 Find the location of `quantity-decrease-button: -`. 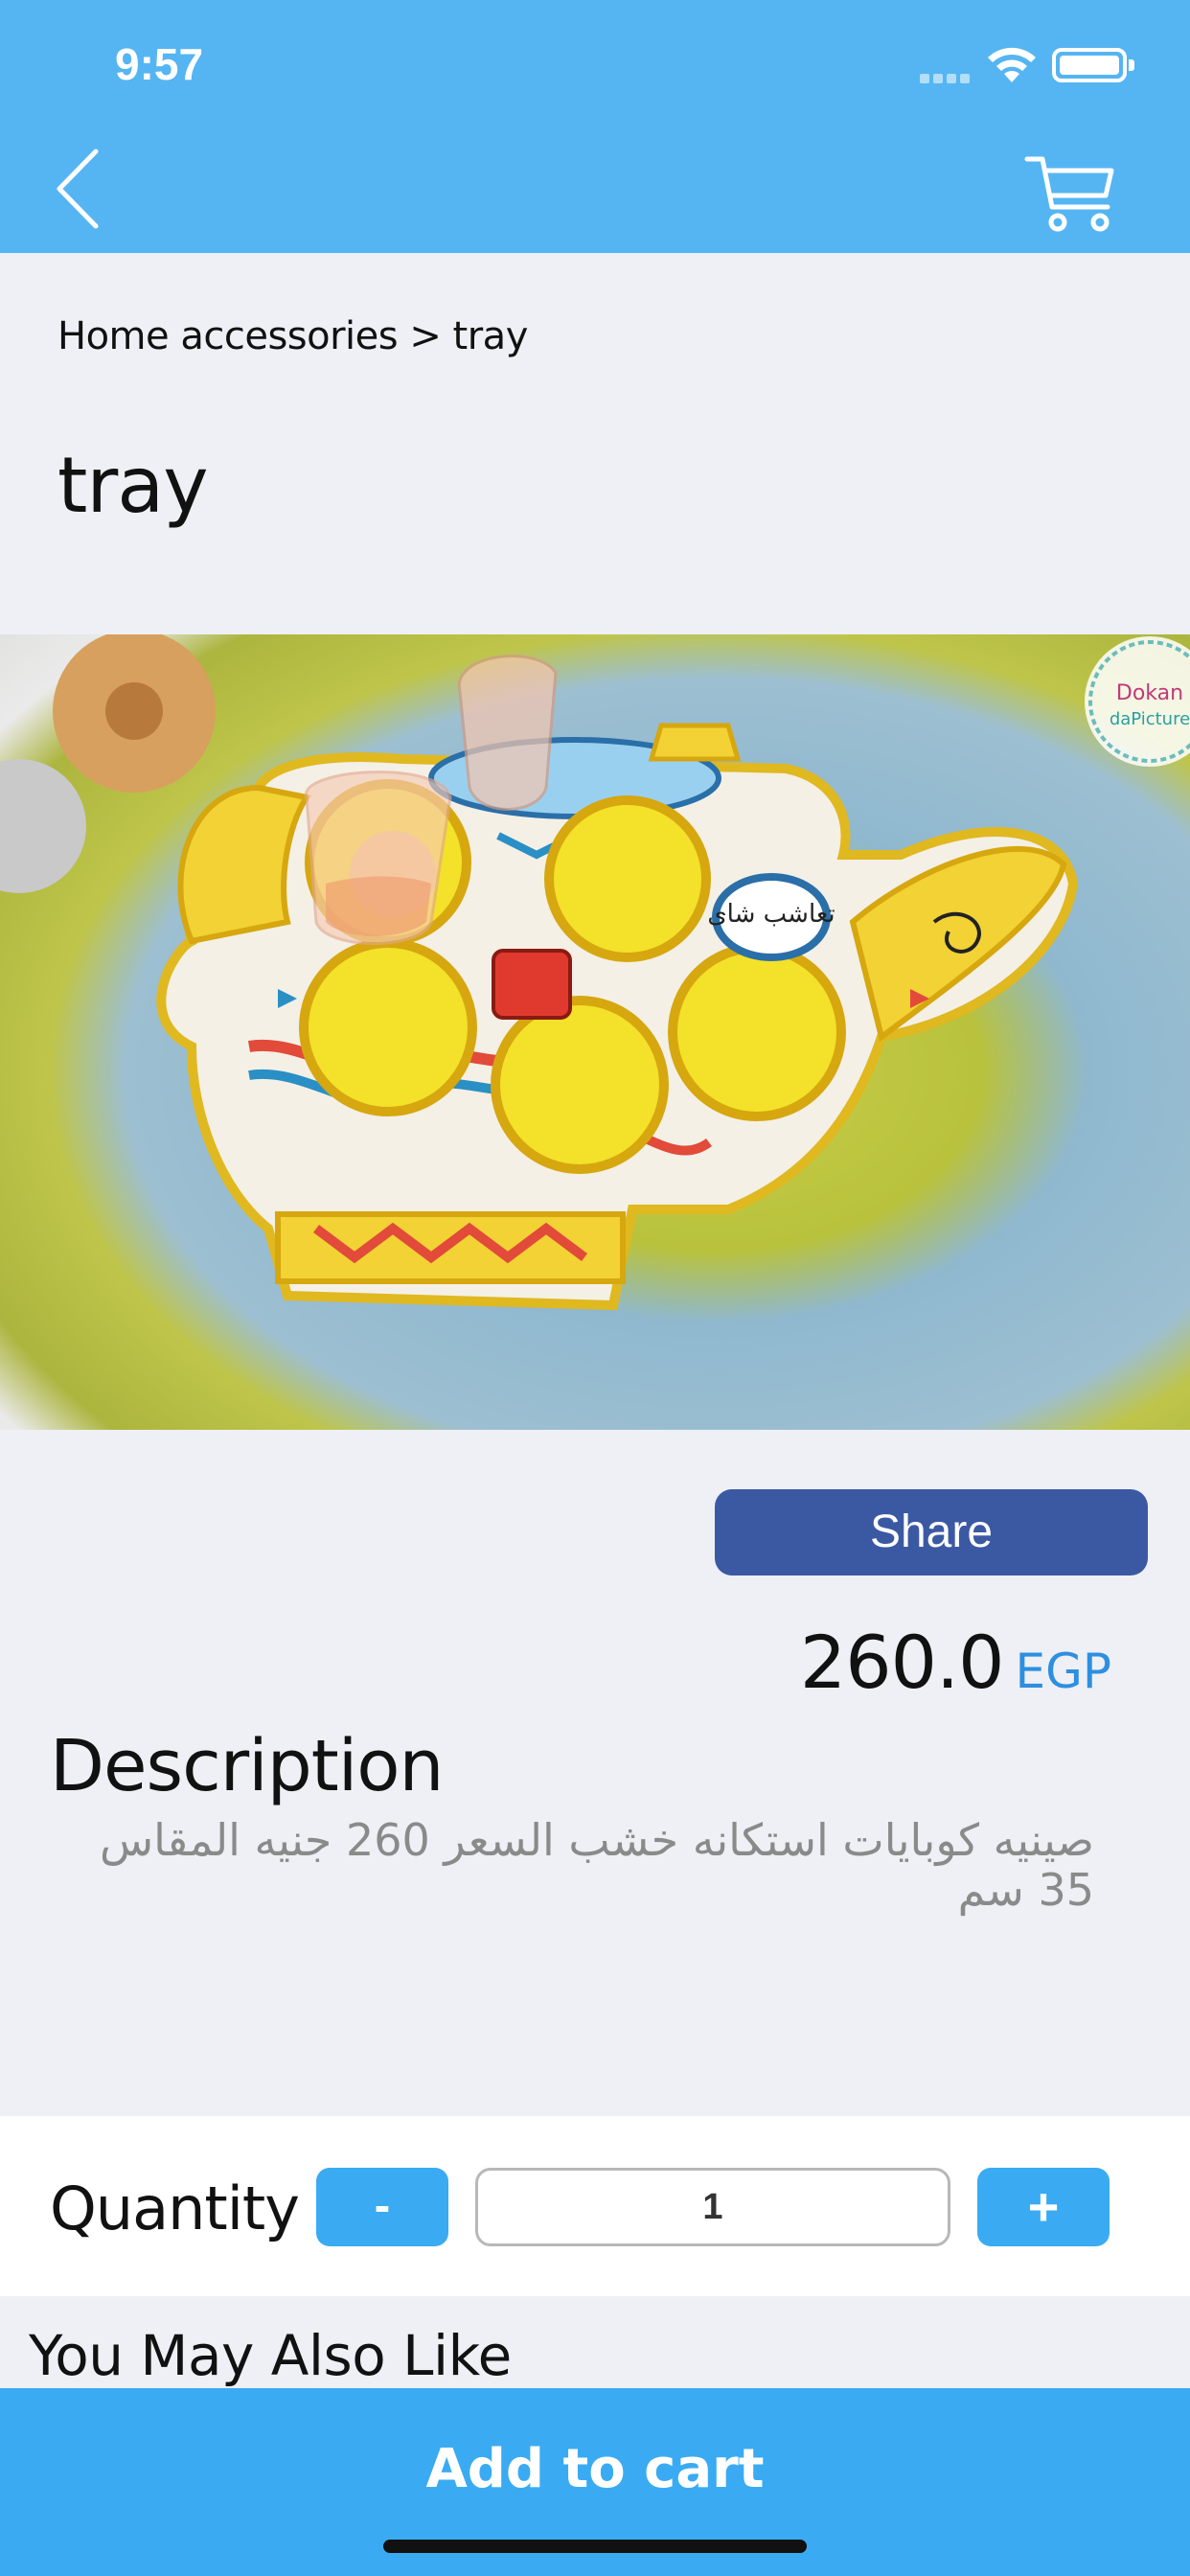

quantity-decrease-button: - is located at coordinates (382, 2207).